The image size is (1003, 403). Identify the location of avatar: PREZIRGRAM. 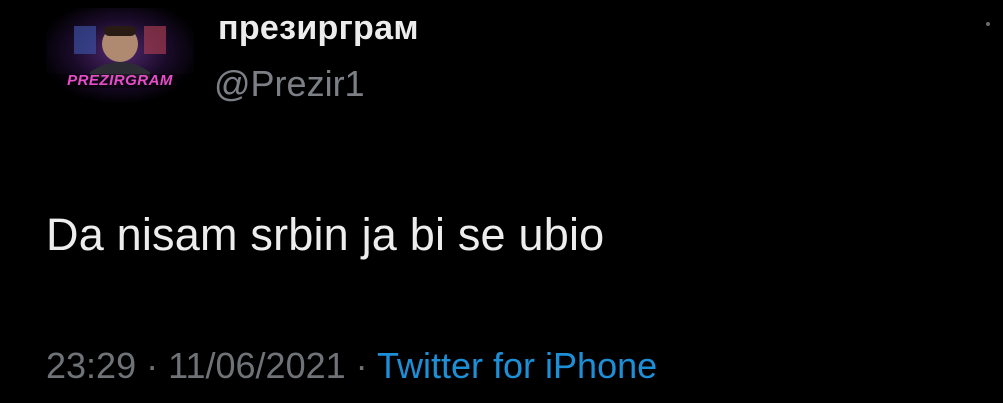
(120, 56).